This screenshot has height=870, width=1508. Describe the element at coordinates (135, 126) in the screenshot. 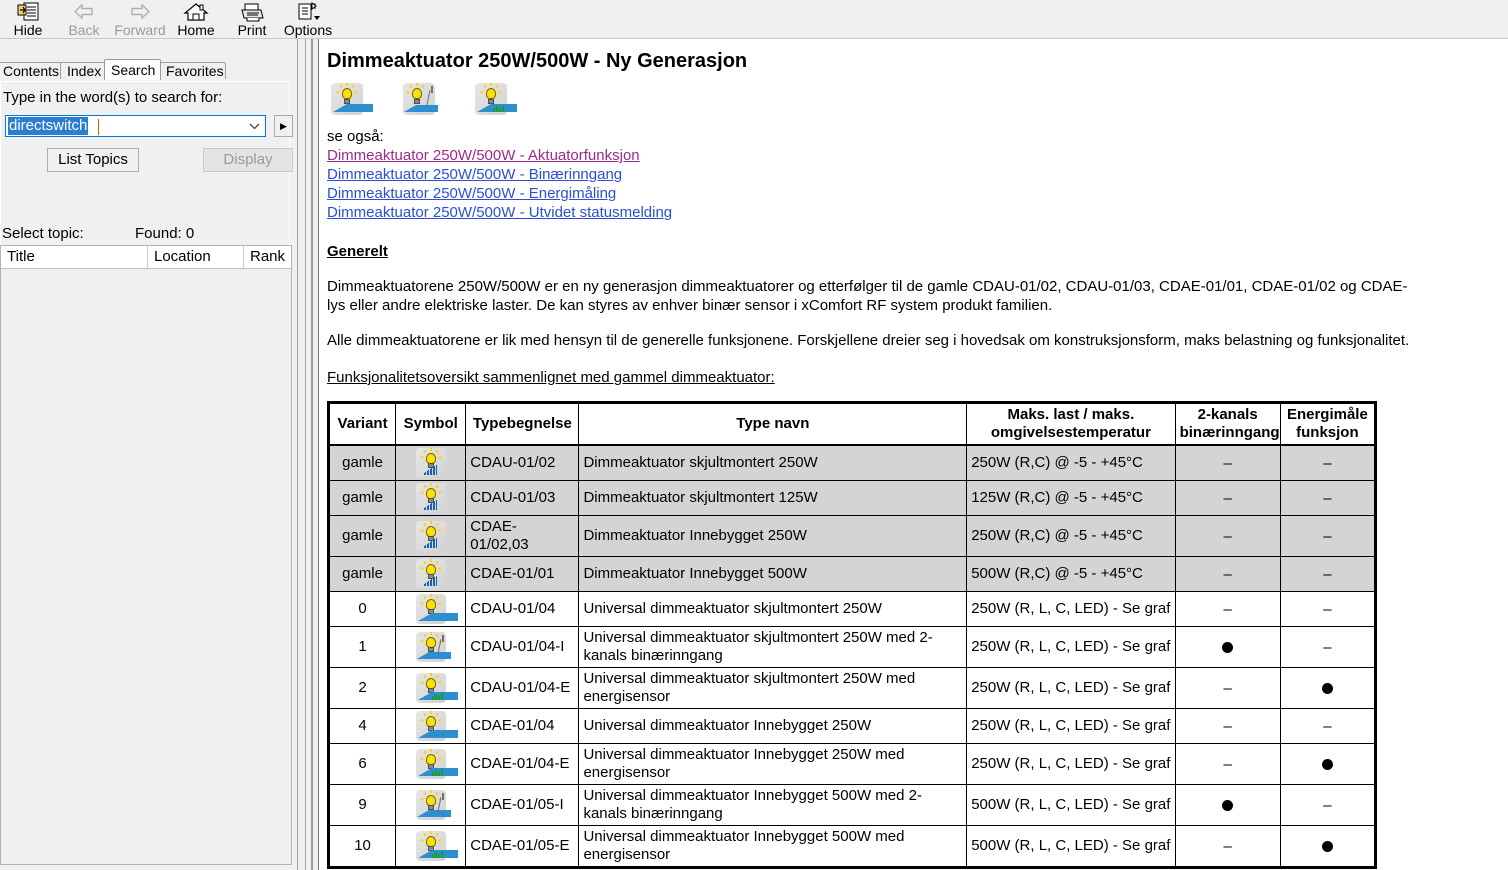

I see `search-input: directswitch` at that location.